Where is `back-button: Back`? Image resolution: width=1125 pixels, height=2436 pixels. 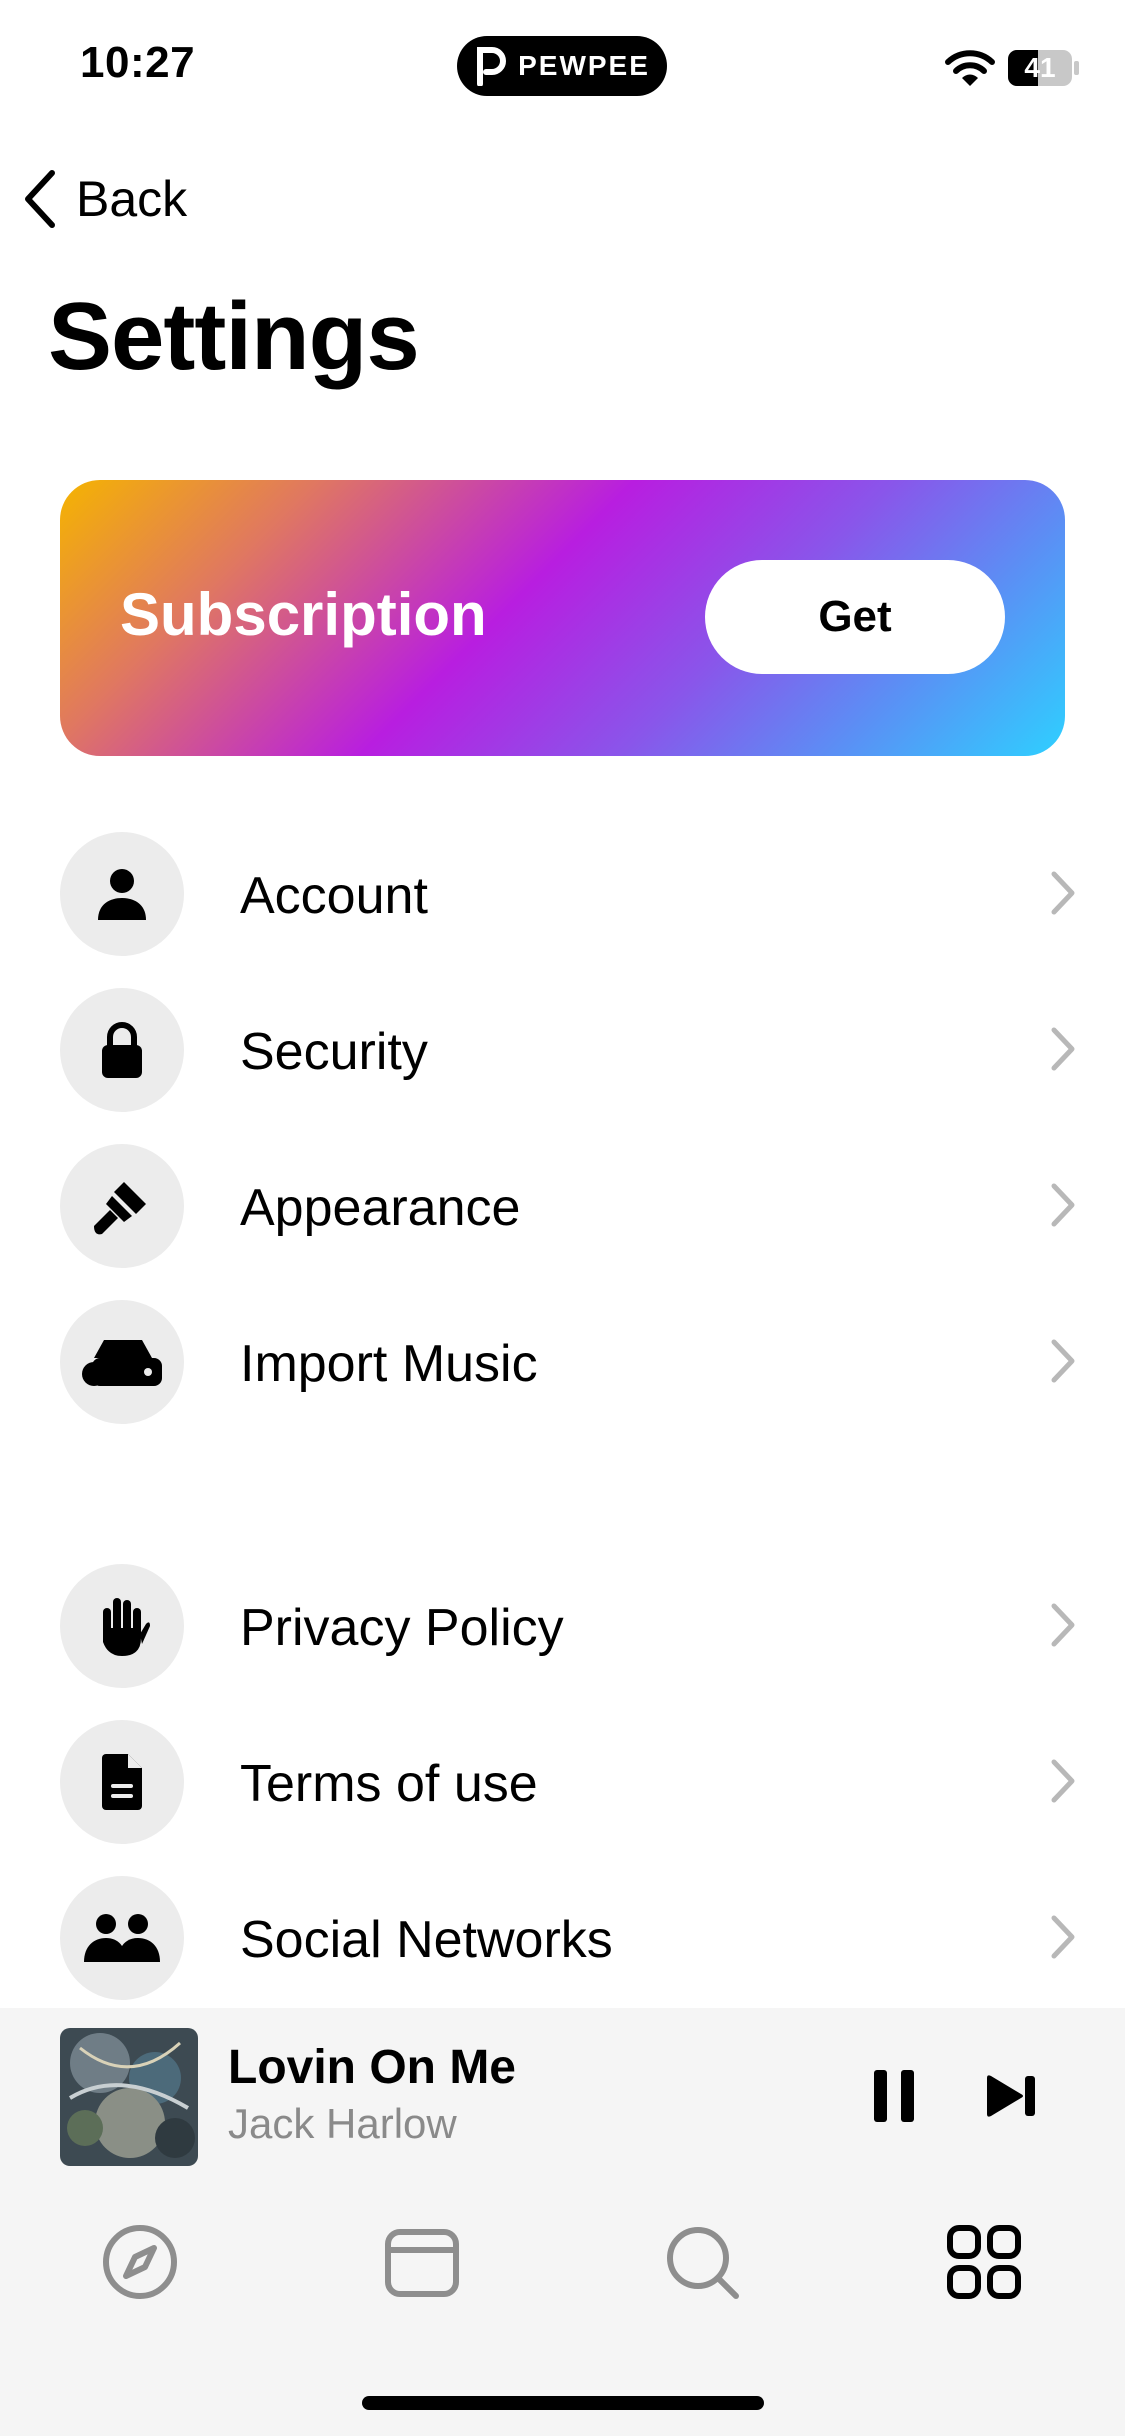
back-button: Back is located at coordinates (104, 199).